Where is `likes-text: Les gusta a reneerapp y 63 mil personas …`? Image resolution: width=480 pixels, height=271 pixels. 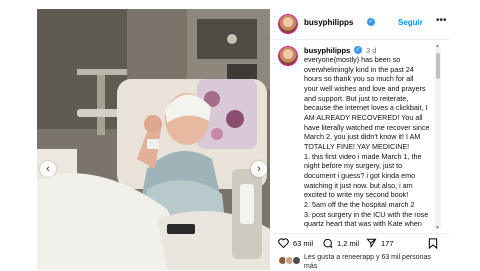 likes-text: Les gusta a reneerapp y 63 mil personas … is located at coordinates (374, 262).